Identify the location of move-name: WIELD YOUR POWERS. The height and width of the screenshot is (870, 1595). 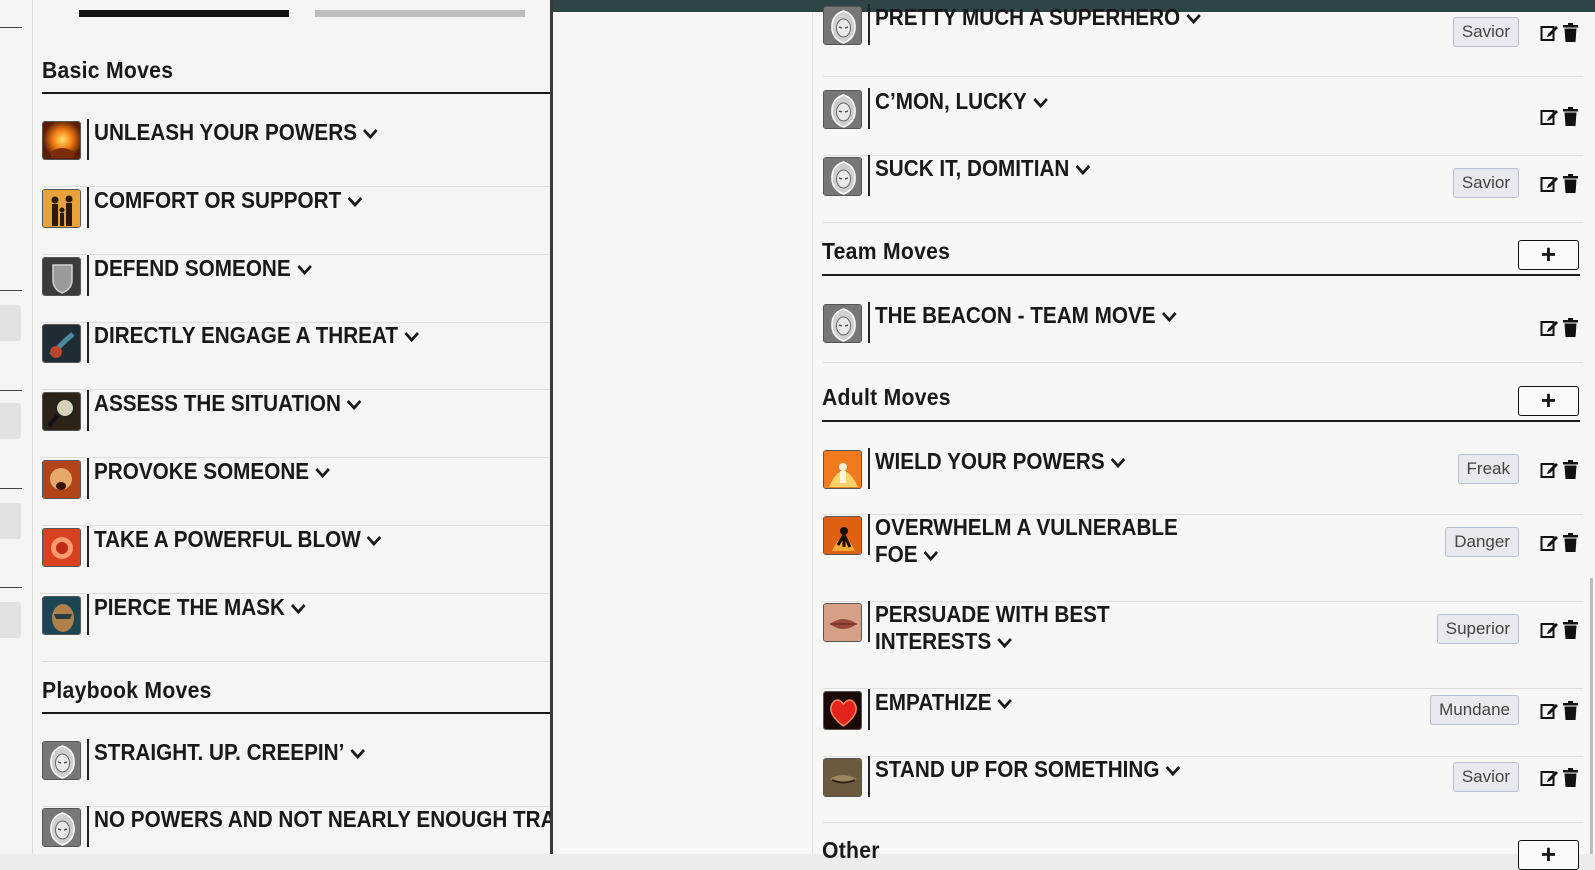
(1000, 461).